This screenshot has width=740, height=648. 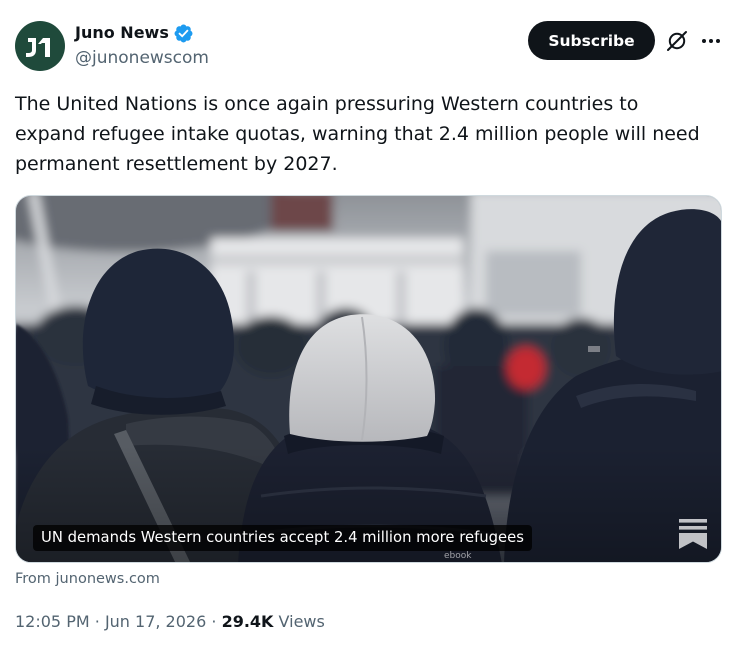 I want to click on author-name: Juno News, so click(x=122, y=33).